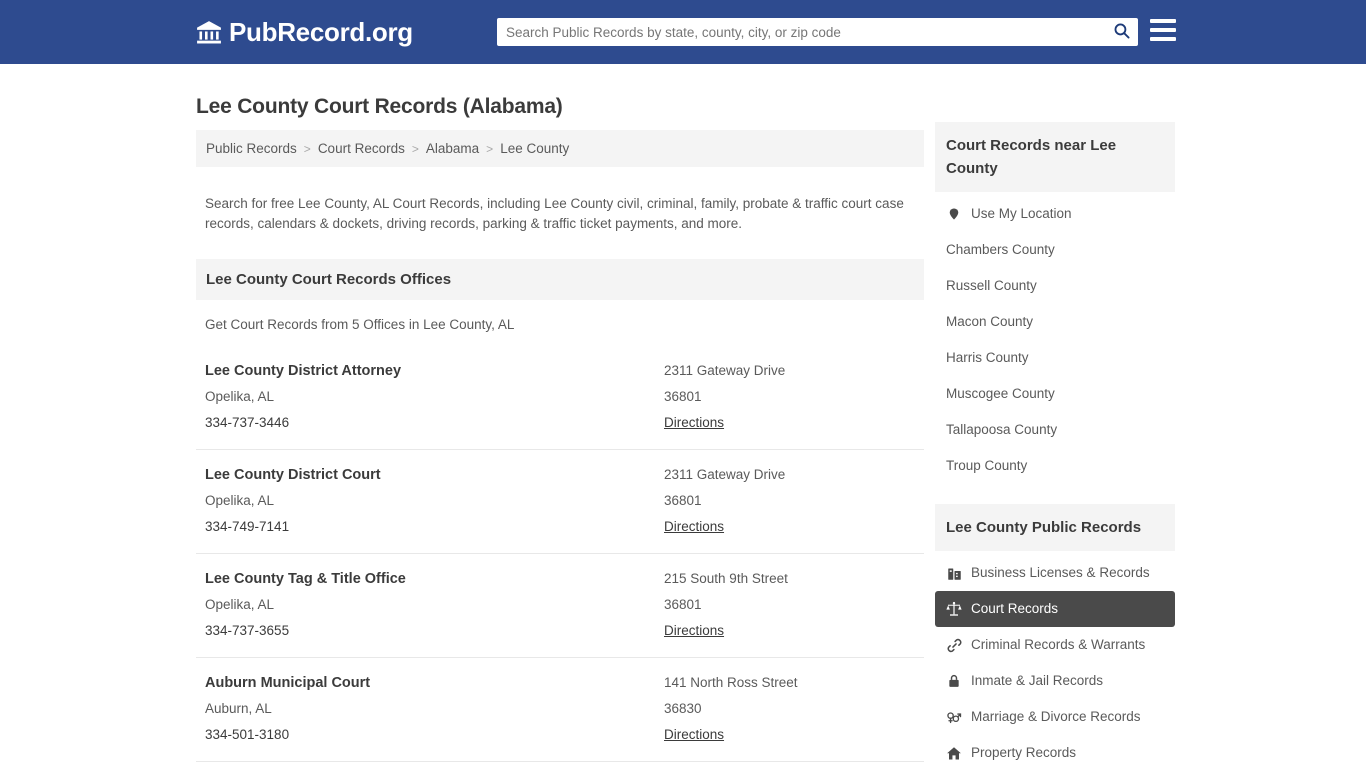 This screenshot has width=1366, height=768. I want to click on sidebar-item-label: Criminal Records & Warrants, so click(1058, 644).